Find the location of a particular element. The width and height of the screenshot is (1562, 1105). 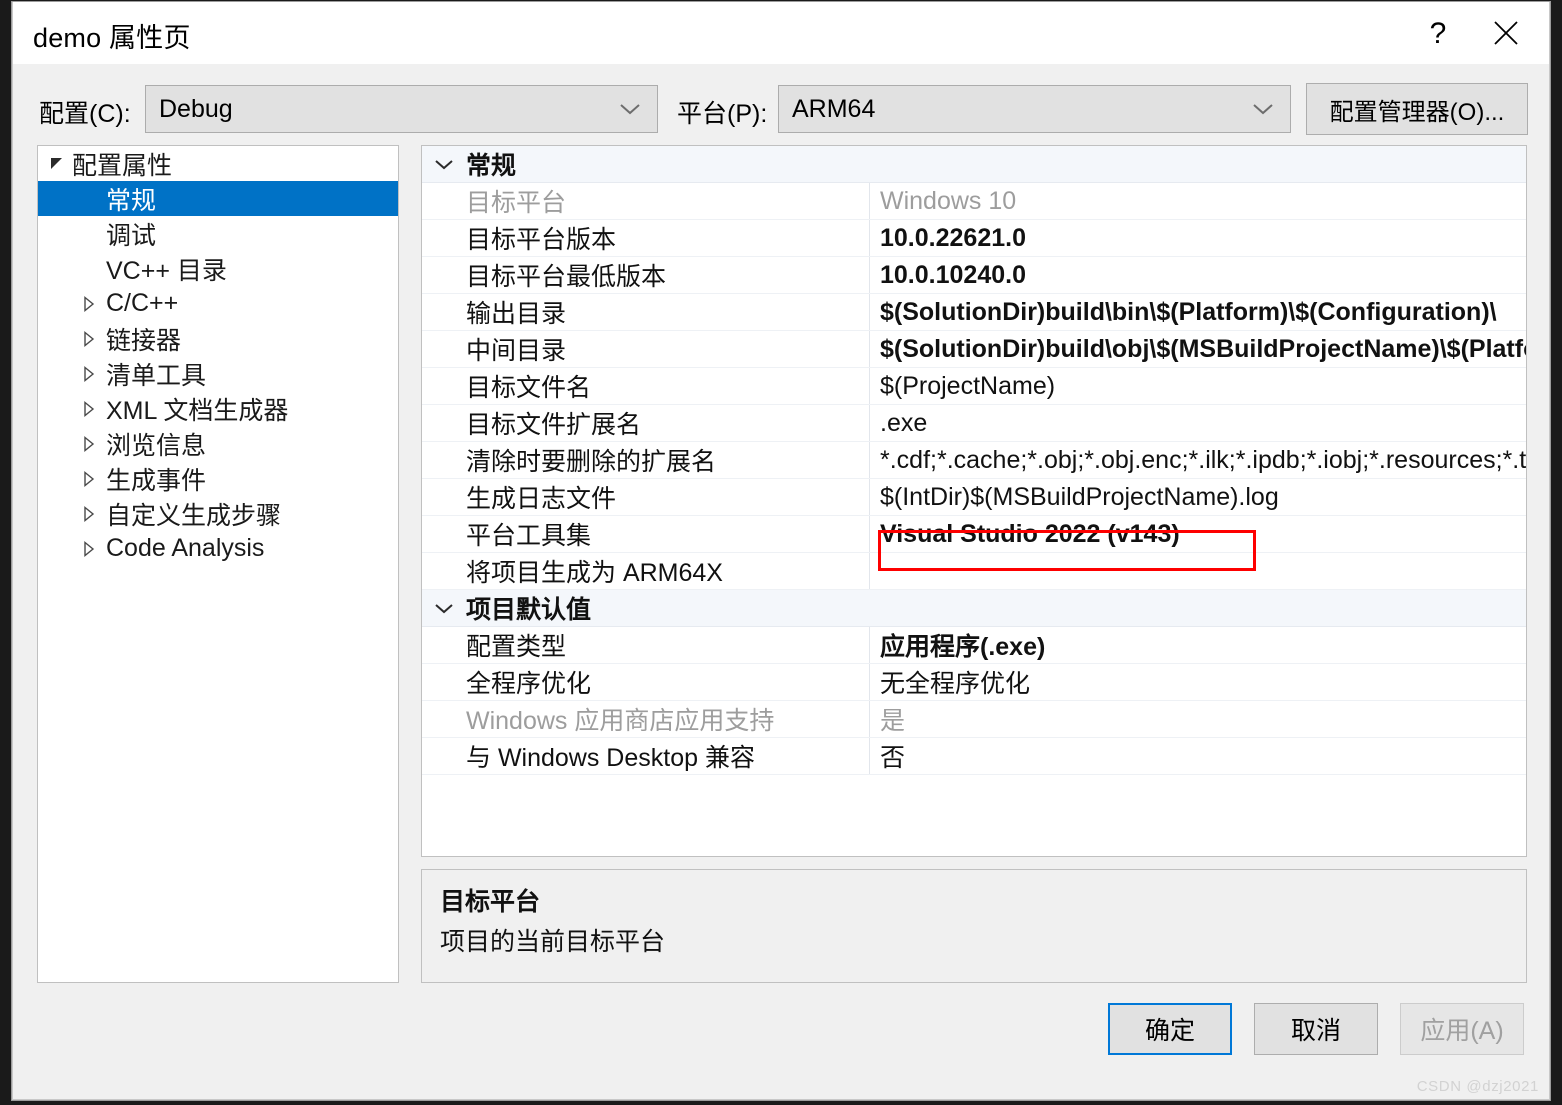

grid-row: 目标平台版本 10.0.22621.0 is located at coordinates (974, 238).